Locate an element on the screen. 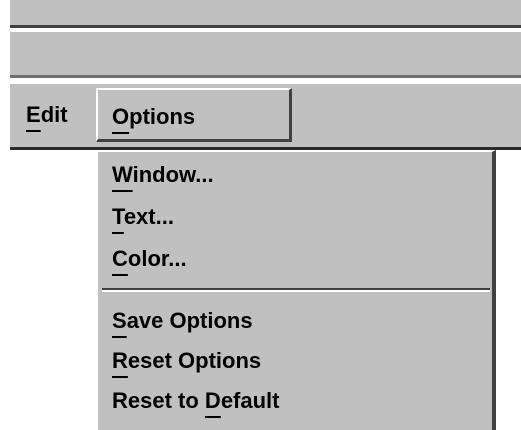 The width and height of the screenshot is (521, 430). menu-item-window-mnemonic: W is located at coordinates (122, 174).